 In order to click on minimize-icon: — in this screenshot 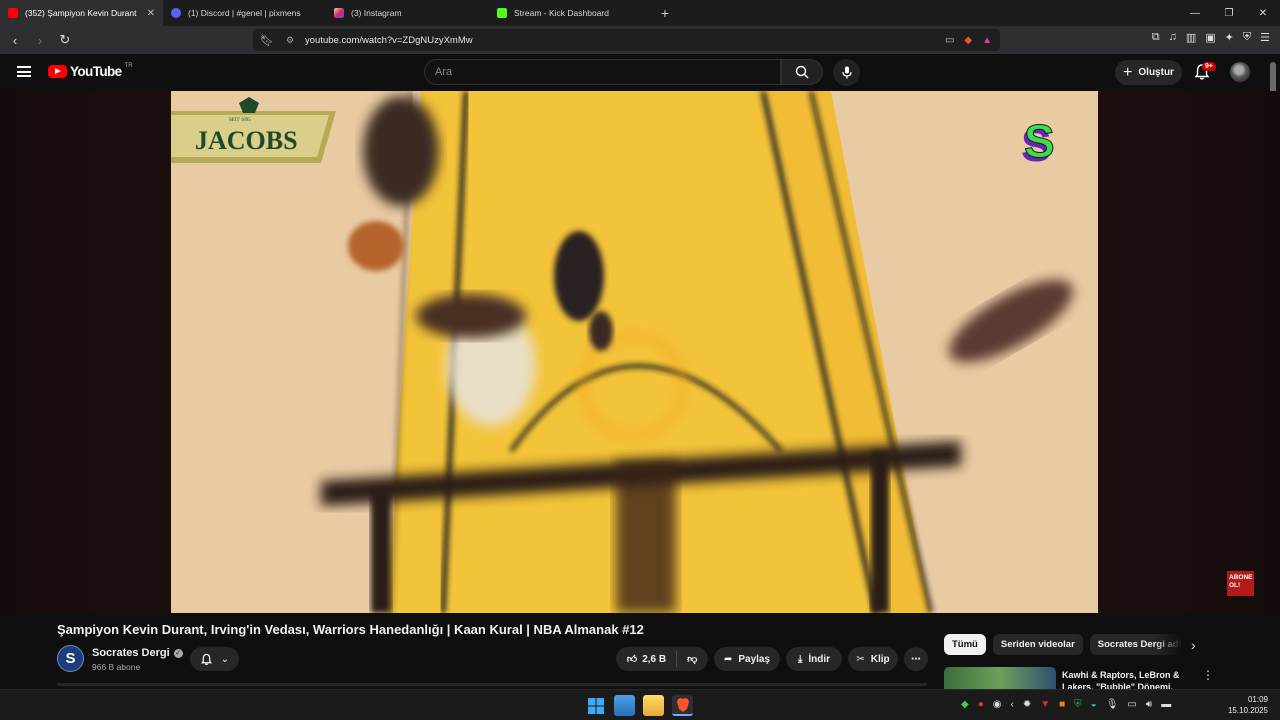, I will do `click(1195, 13)`.